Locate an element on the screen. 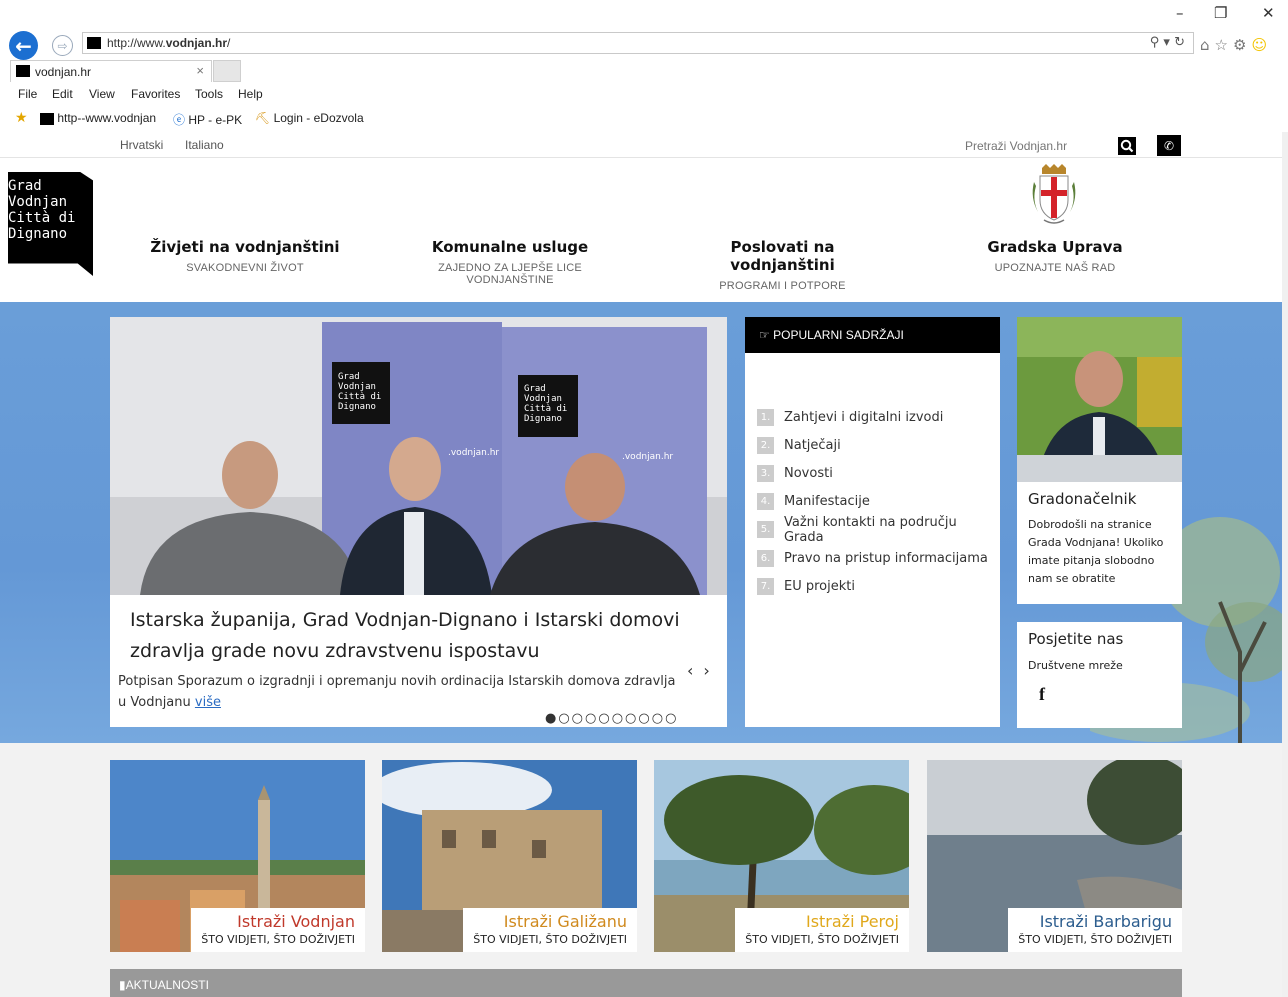 This screenshot has height=997, width=1288. tab-vodnjan: vodnjan.hr × is located at coordinates (111, 71).